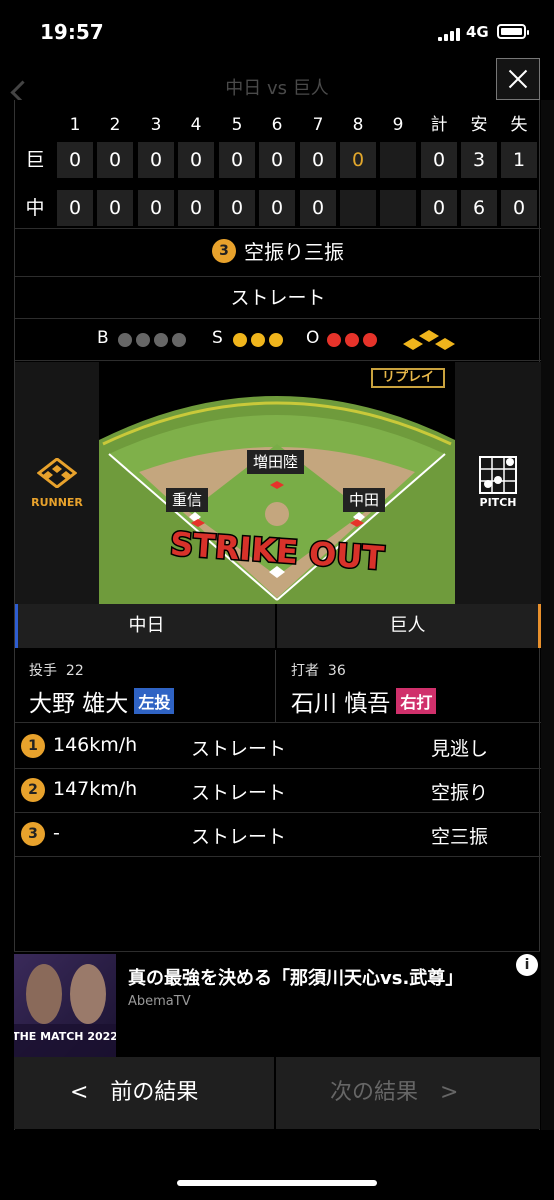  I want to click on team-abbrev: 巨, so click(35, 160).